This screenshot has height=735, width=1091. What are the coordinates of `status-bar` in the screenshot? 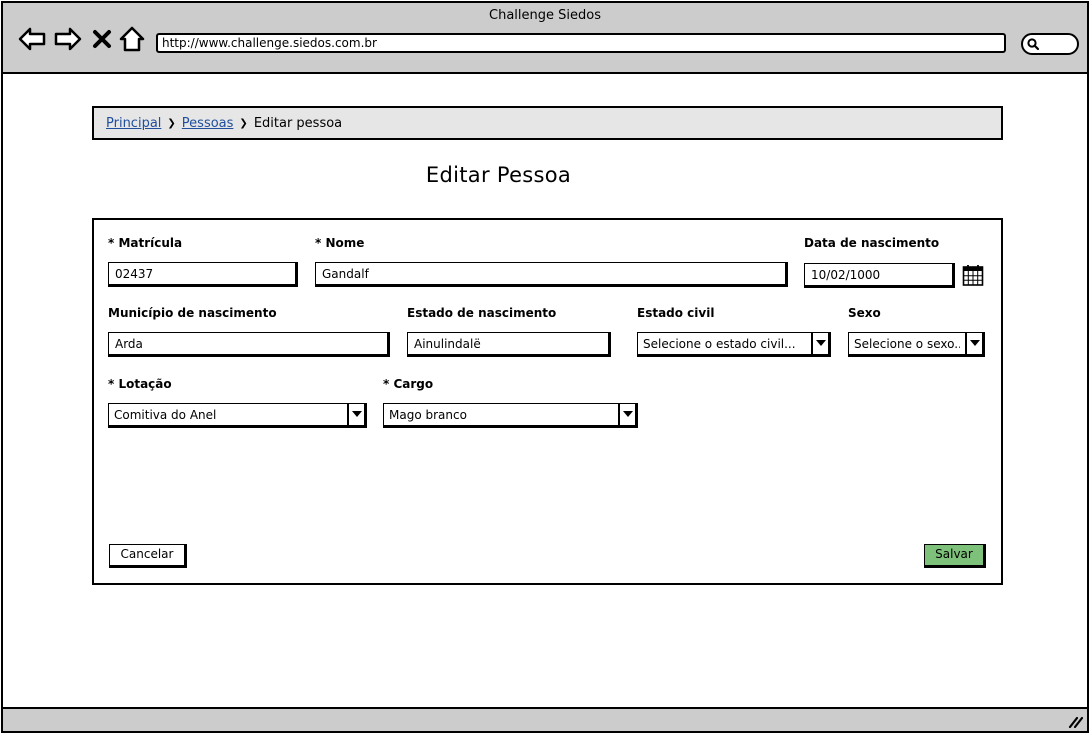 It's located at (545, 719).